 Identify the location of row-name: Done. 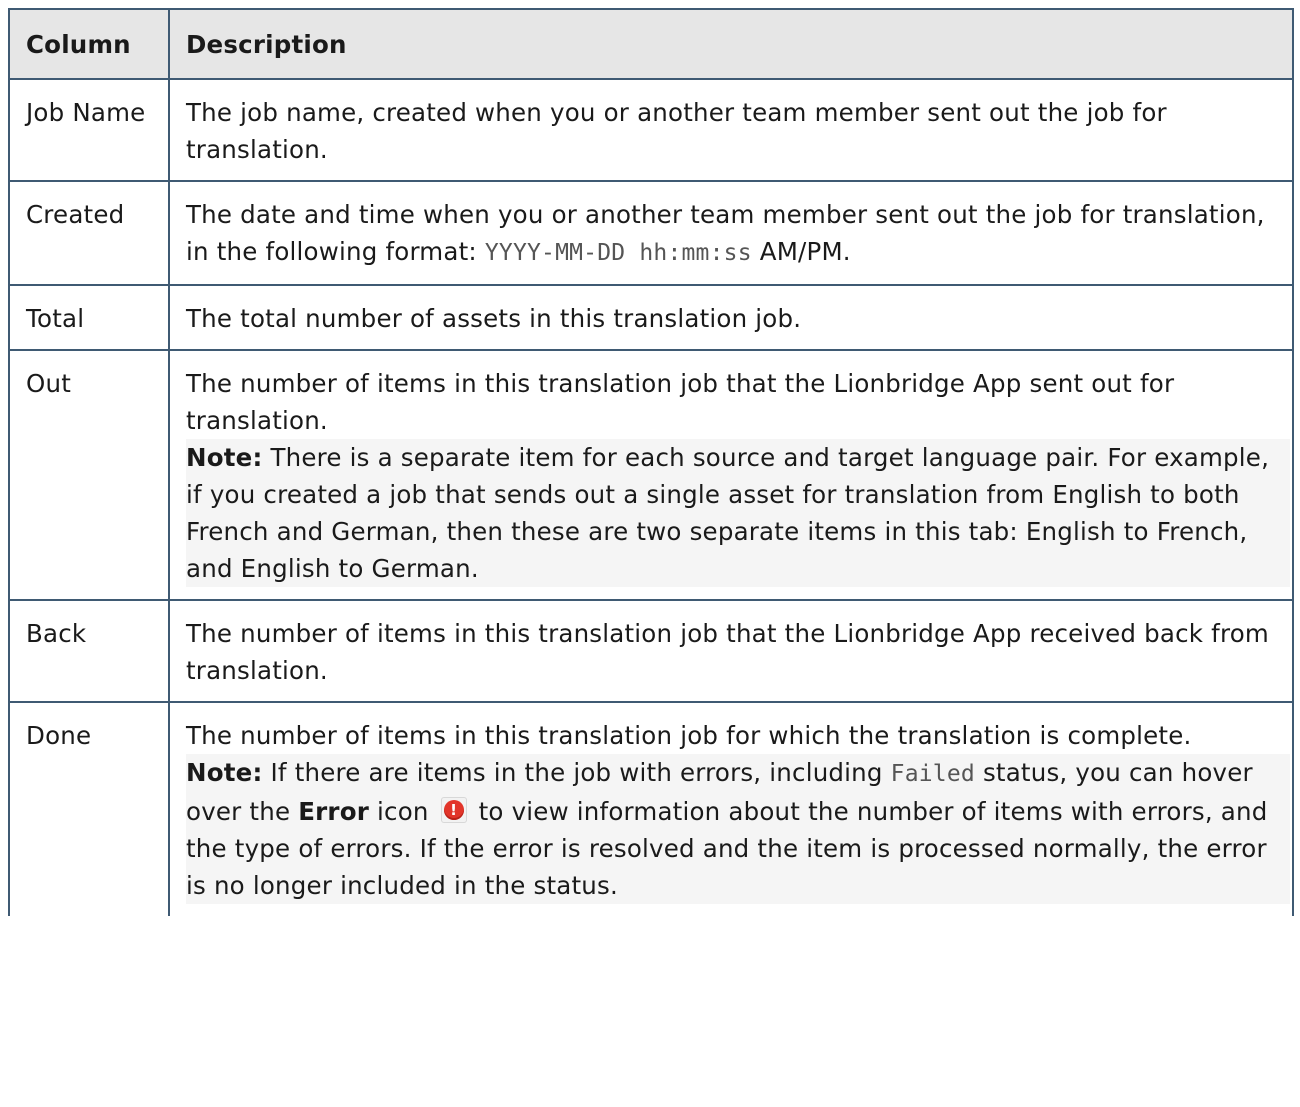
(89, 808).